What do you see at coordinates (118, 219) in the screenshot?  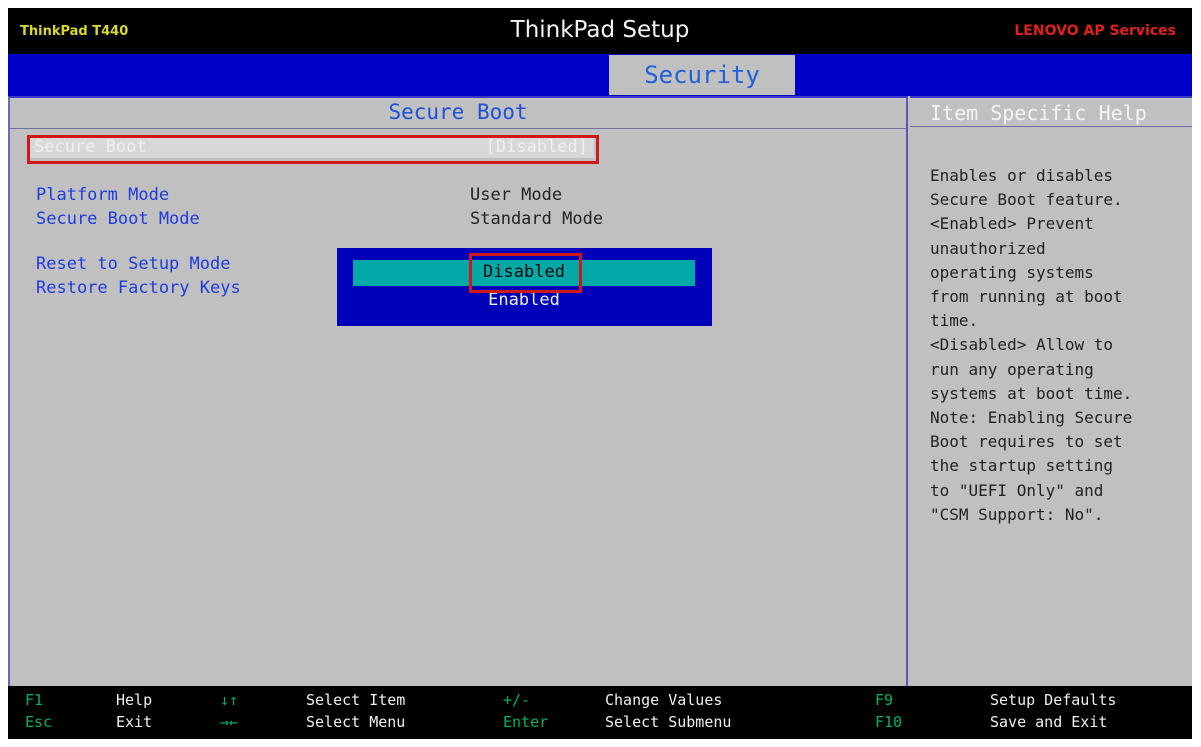 I see `secure-boot-mode-label: Secure Boot Mode` at bounding box center [118, 219].